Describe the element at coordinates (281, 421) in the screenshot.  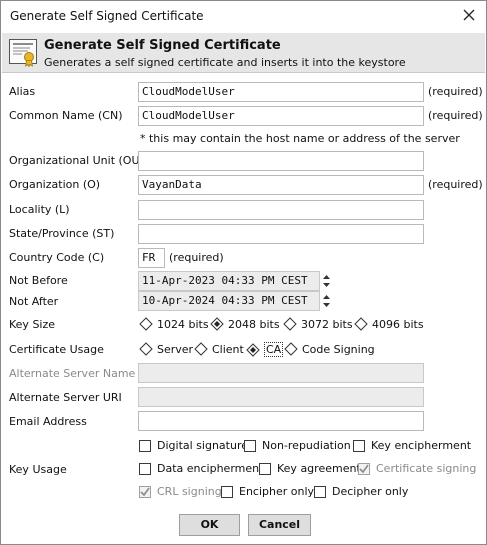
I see `email-field` at that location.